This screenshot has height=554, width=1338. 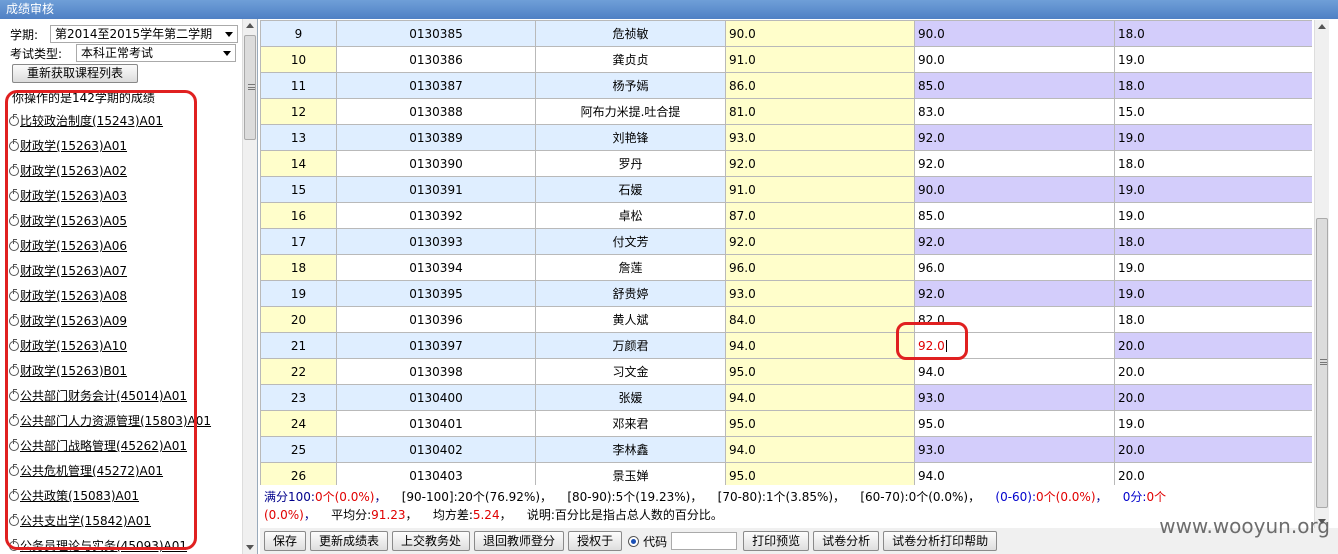 What do you see at coordinates (820, 267) in the screenshot?
I see `score-cell-1: 96.0` at bounding box center [820, 267].